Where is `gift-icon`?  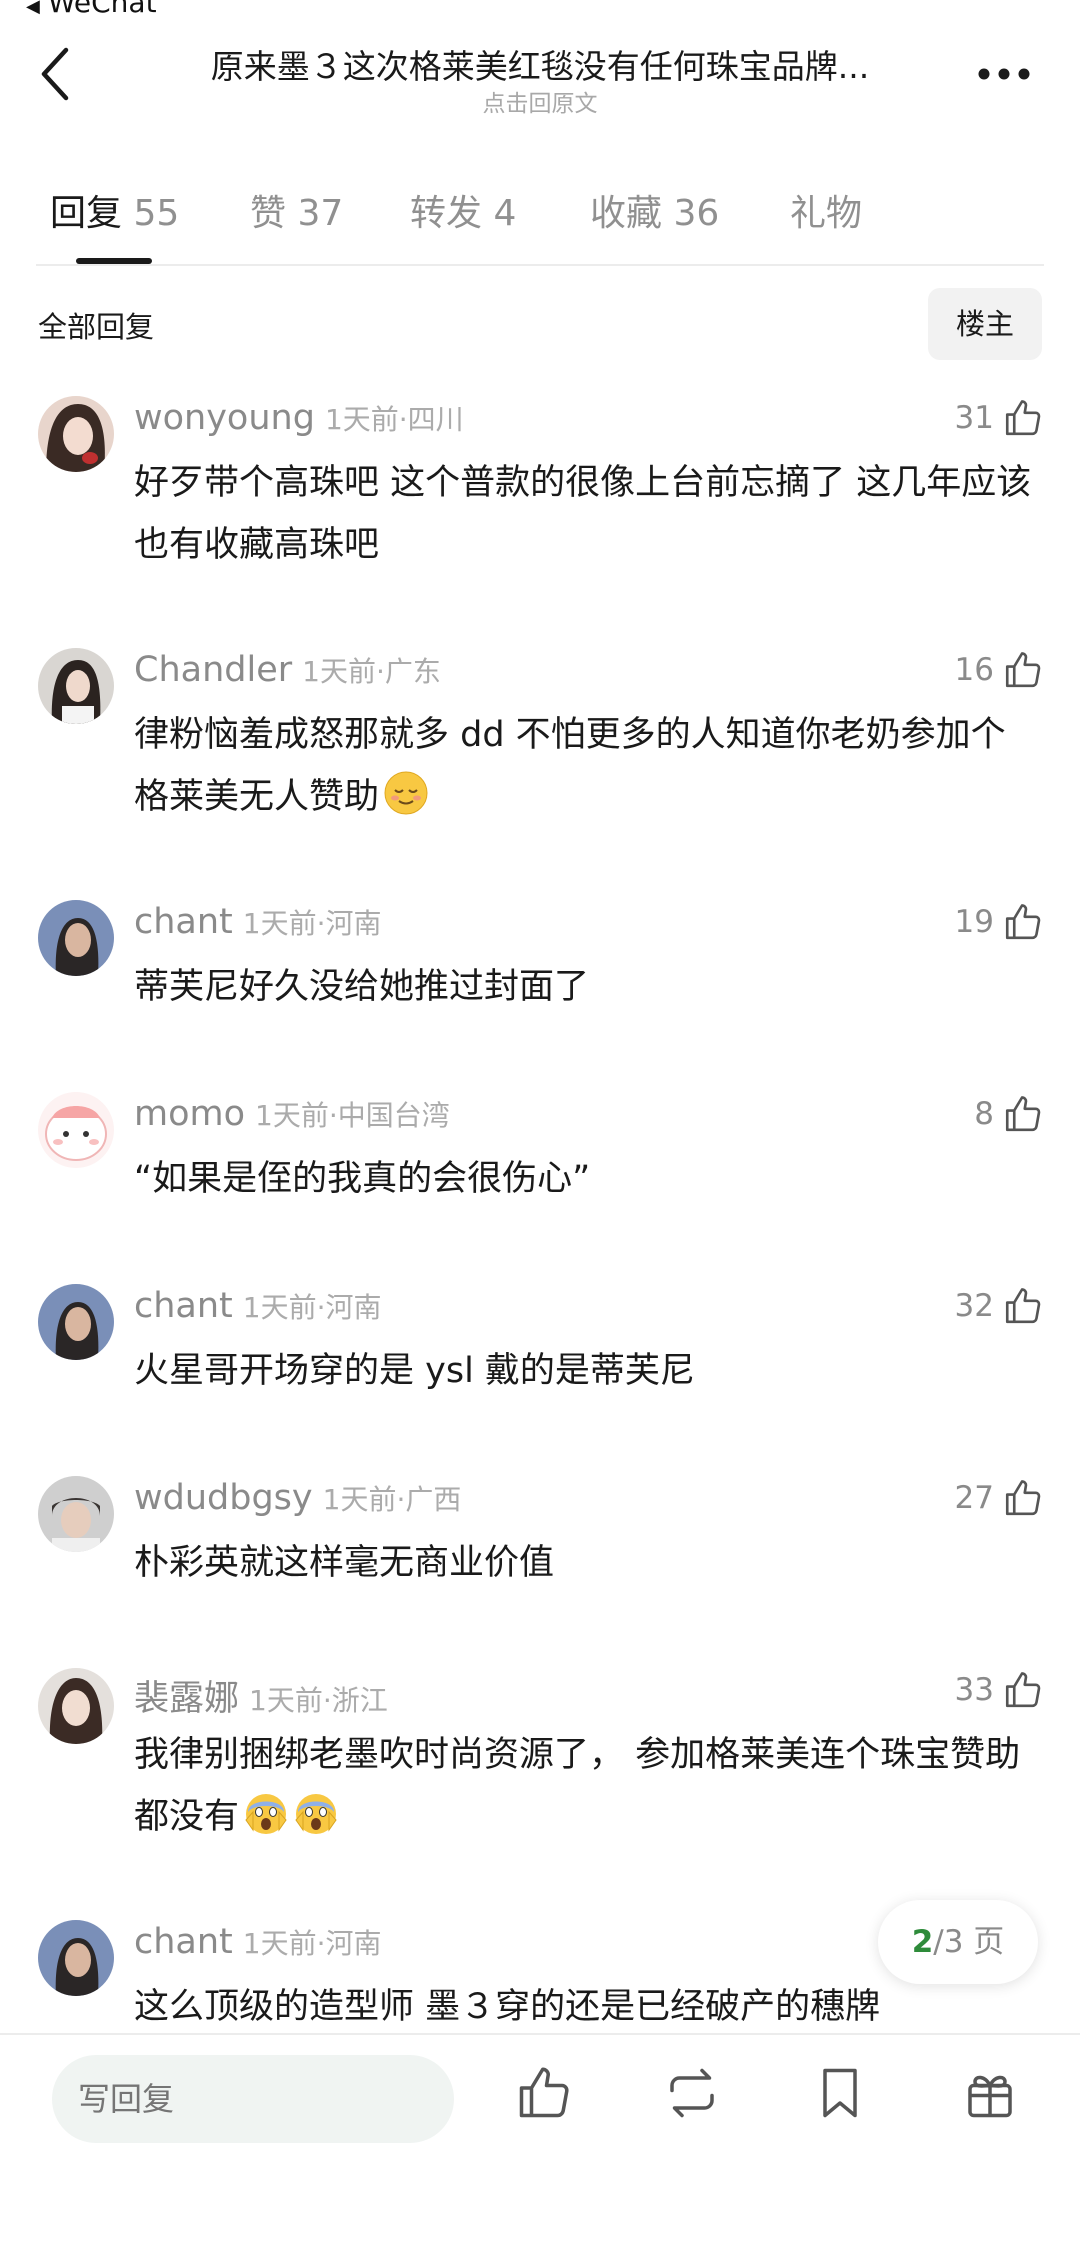
gift-icon is located at coordinates (990, 2096).